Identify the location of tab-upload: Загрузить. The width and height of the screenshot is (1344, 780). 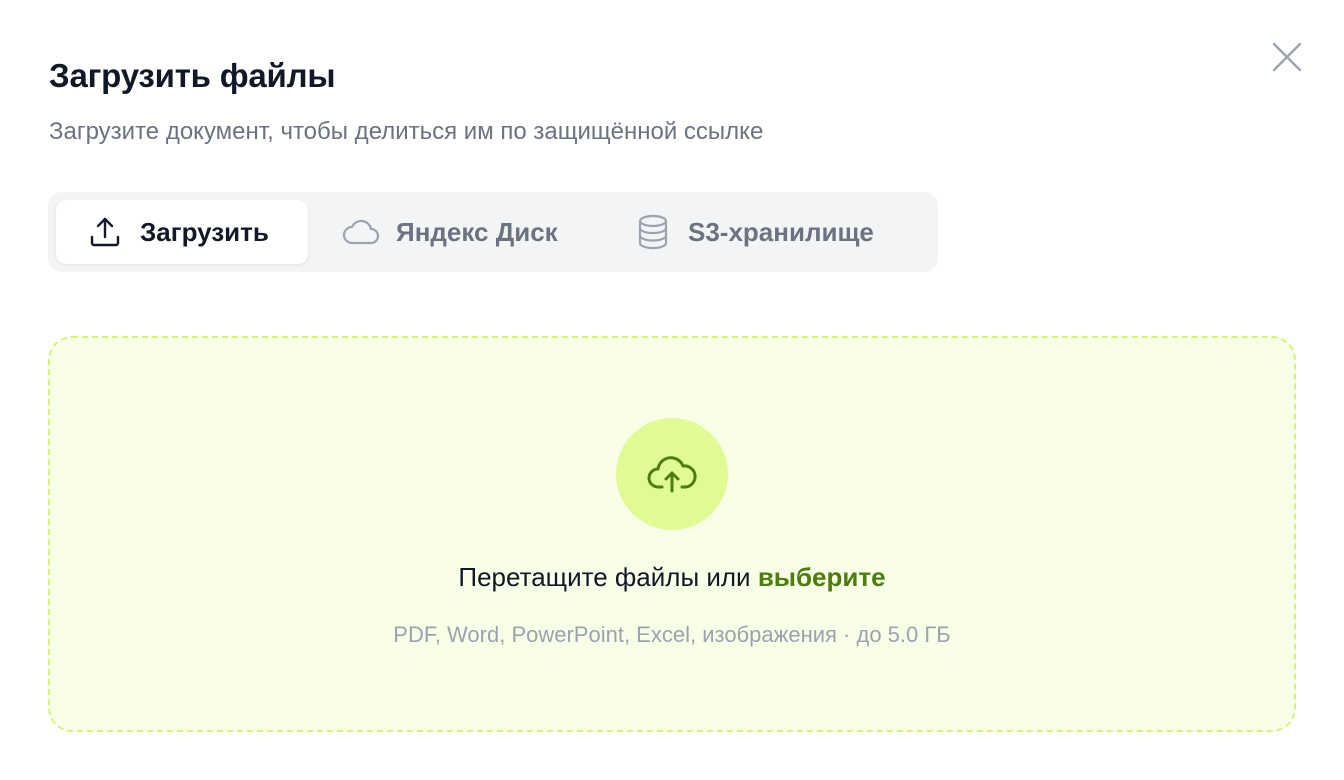
(182, 232).